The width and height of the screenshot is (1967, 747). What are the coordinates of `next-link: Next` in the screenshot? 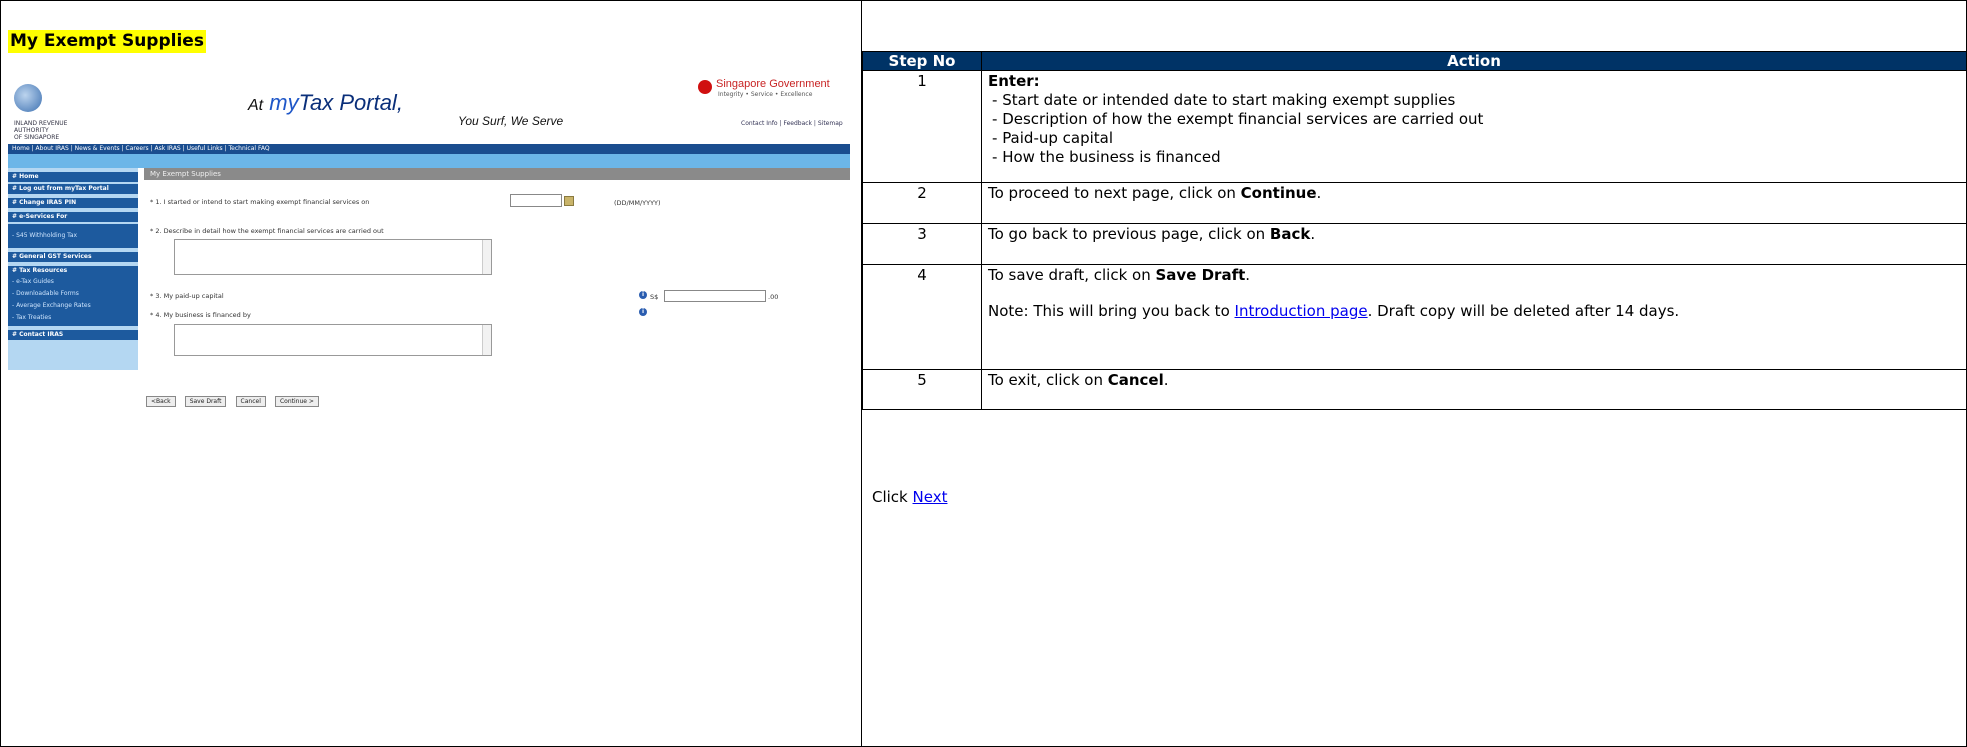 It's located at (930, 497).